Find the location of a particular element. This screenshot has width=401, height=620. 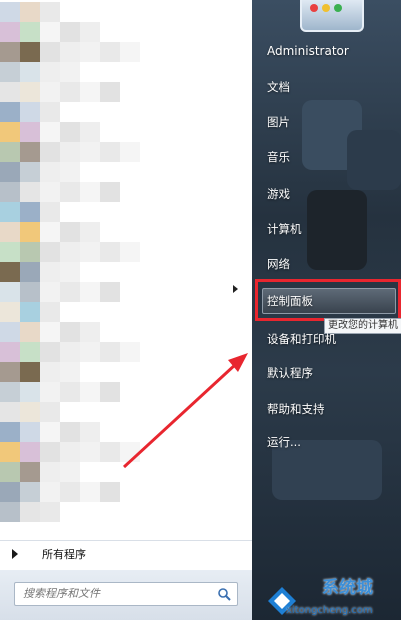

annotation-arrow-icon is located at coordinates (185, 411).